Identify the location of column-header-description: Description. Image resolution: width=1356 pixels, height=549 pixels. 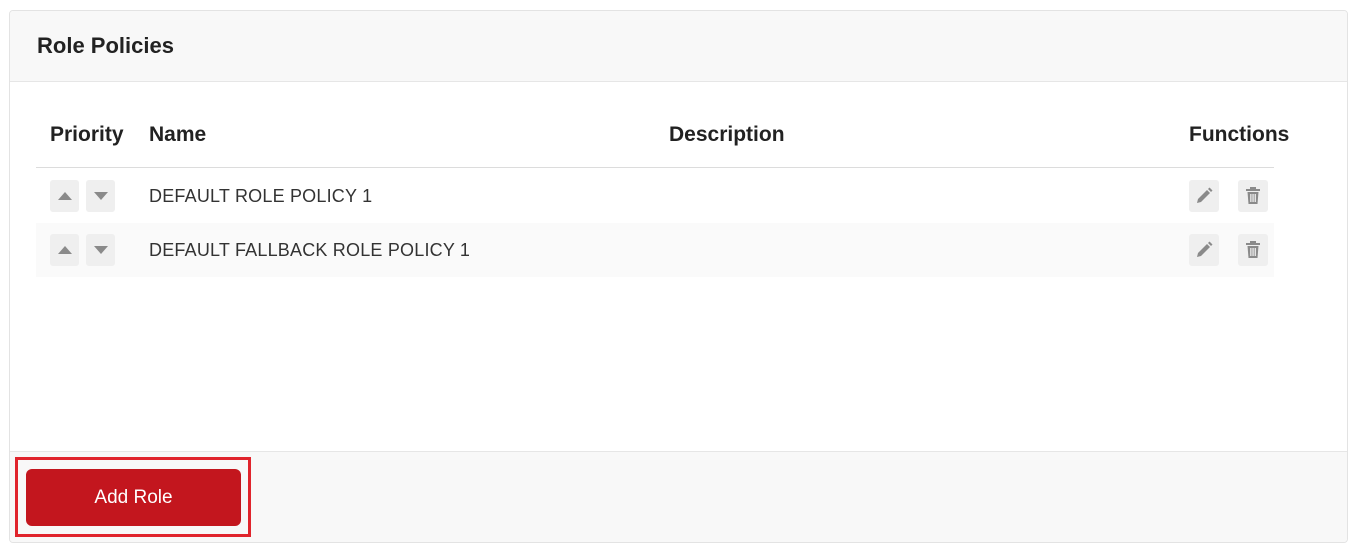
(727, 134).